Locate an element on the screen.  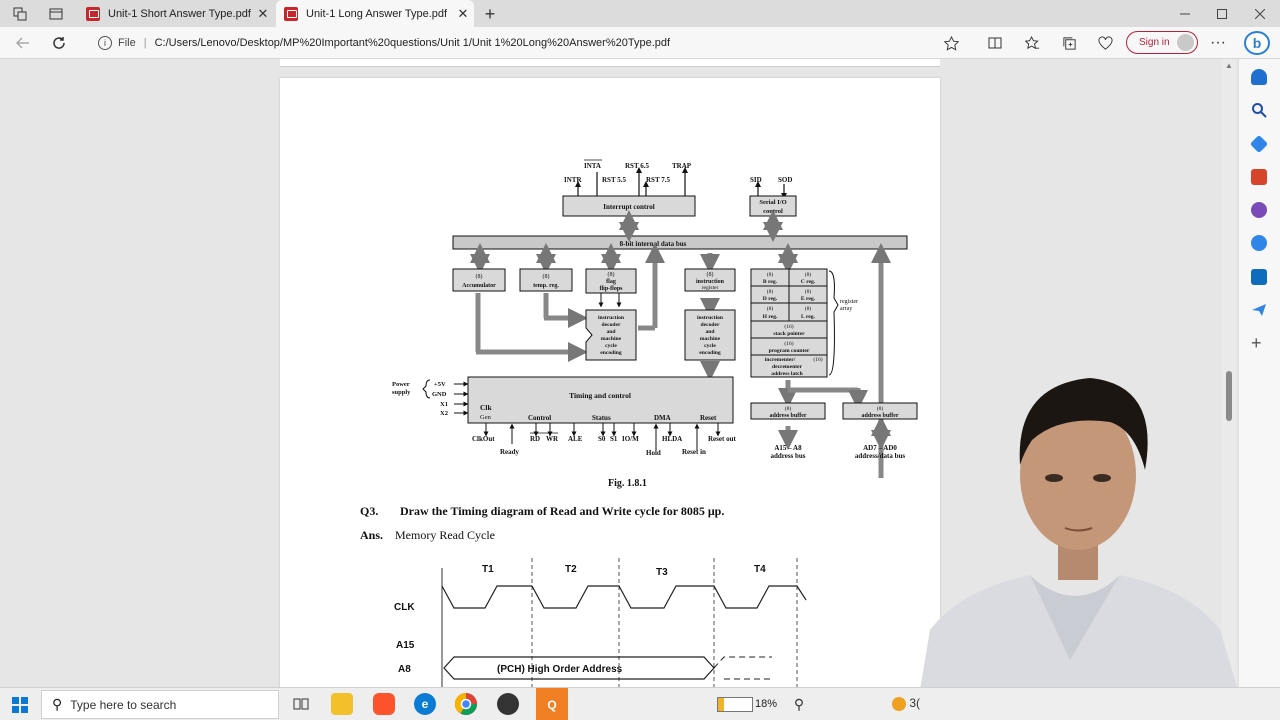
svg-text: D reg. is located at coordinates (770, 299).